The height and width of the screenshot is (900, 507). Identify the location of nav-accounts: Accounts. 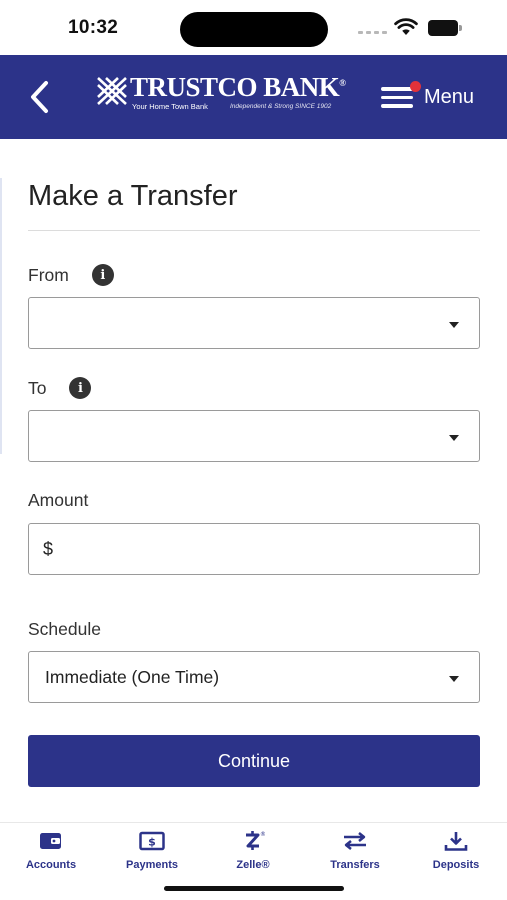
(51, 852).